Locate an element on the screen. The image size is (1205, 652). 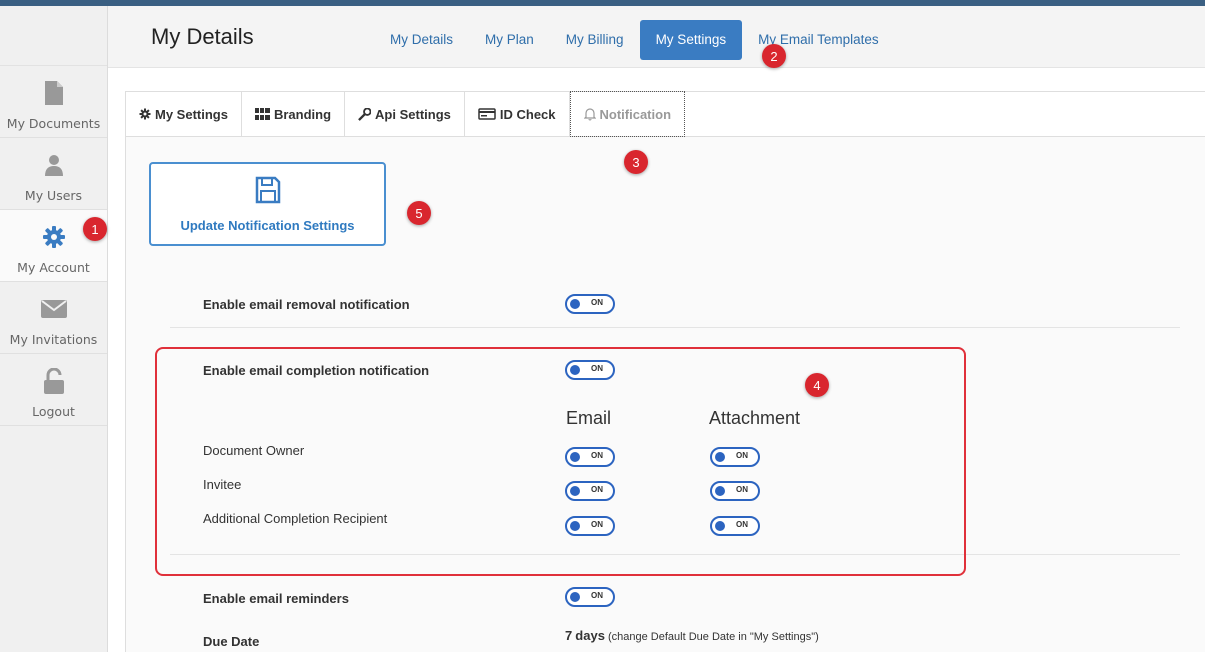
due-date-number: 7 is located at coordinates (569, 635).